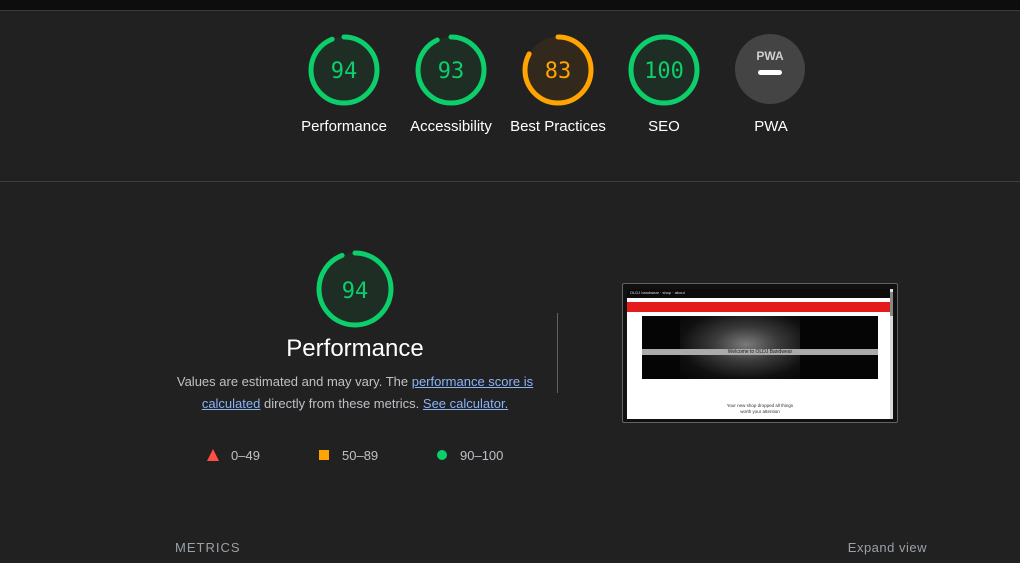  I want to click on performance-score: 94, so click(355, 291).